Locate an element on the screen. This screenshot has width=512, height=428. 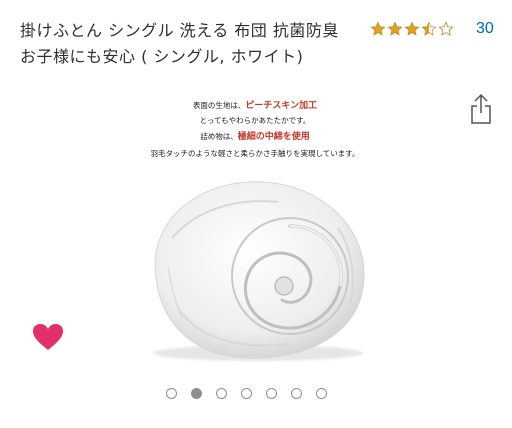
rating-stars is located at coordinates (412, 29).